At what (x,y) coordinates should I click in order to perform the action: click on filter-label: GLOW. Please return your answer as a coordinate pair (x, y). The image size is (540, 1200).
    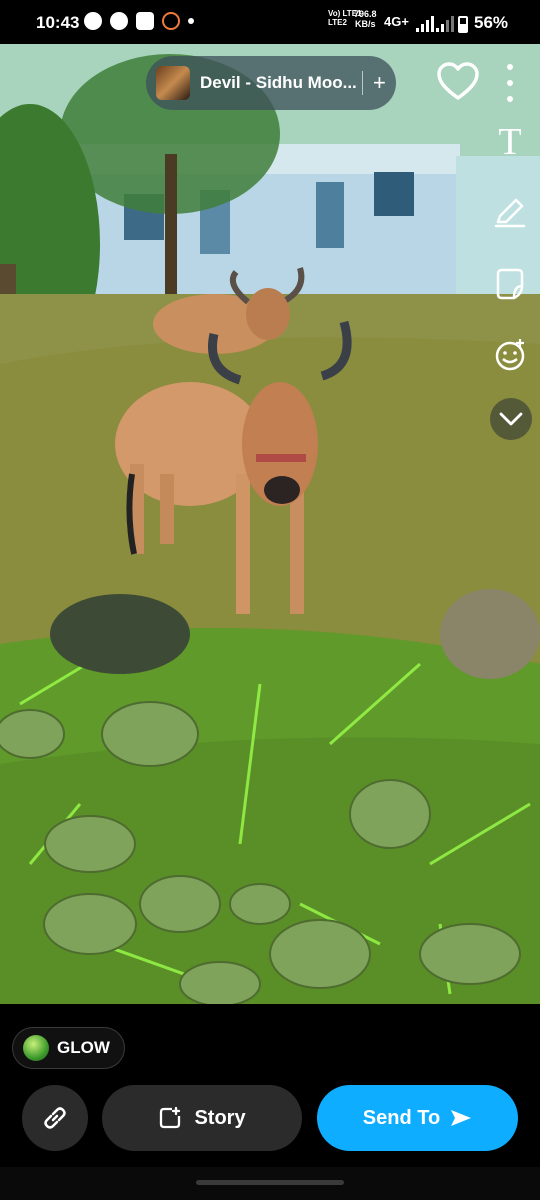
    Looking at the image, I should click on (83, 1047).